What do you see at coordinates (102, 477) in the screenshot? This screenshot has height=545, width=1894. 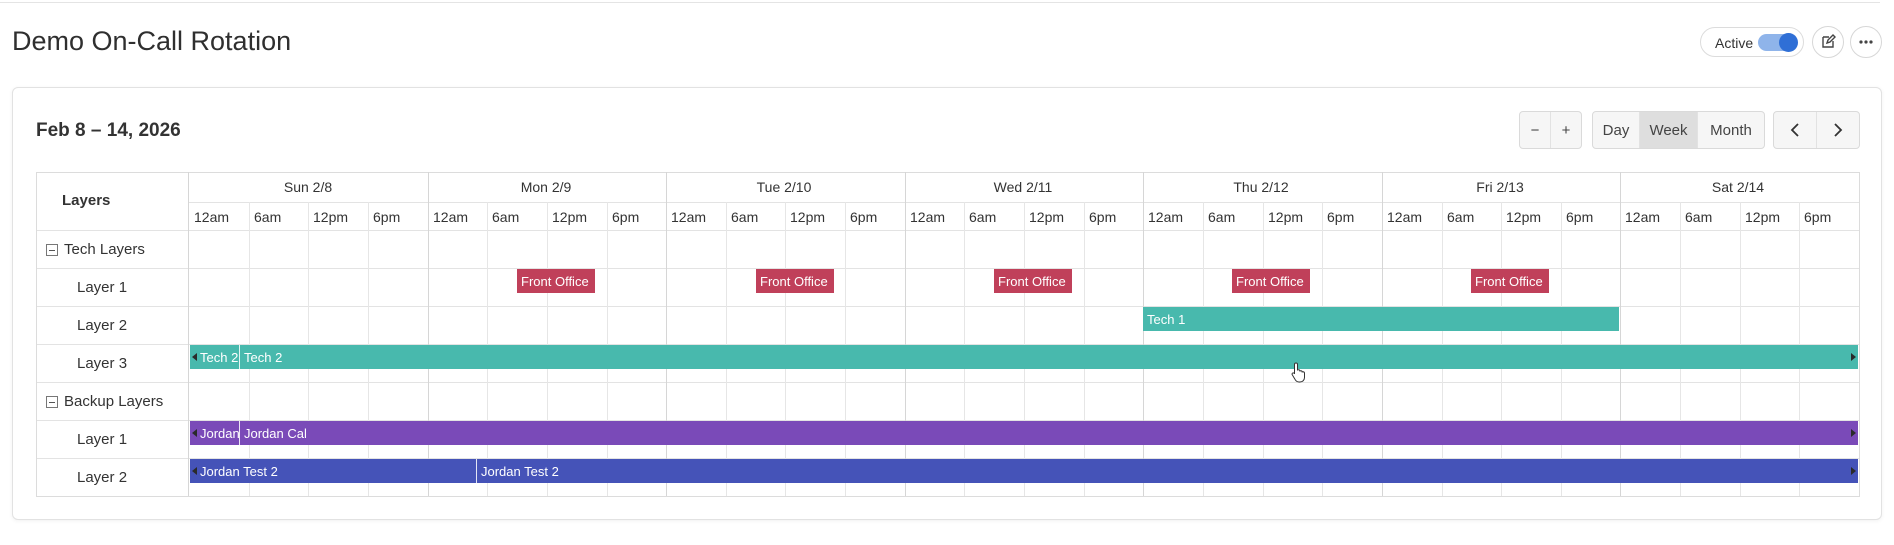 I see `row-label-backup-layer-2: Layer 2` at bounding box center [102, 477].